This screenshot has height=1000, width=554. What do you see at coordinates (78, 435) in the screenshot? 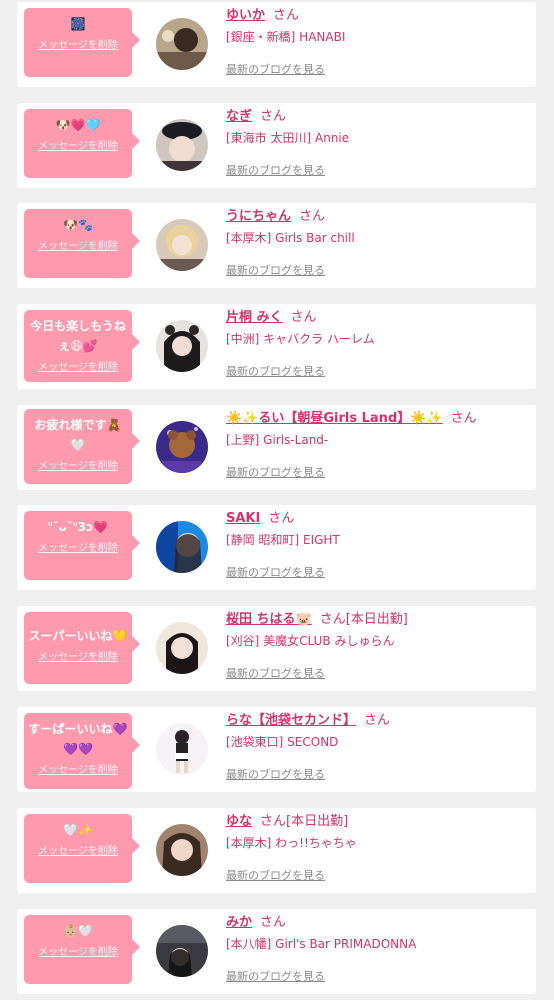
I see `message-text: お疲れ様です🧸🤍` at bounding box center [78, 435].